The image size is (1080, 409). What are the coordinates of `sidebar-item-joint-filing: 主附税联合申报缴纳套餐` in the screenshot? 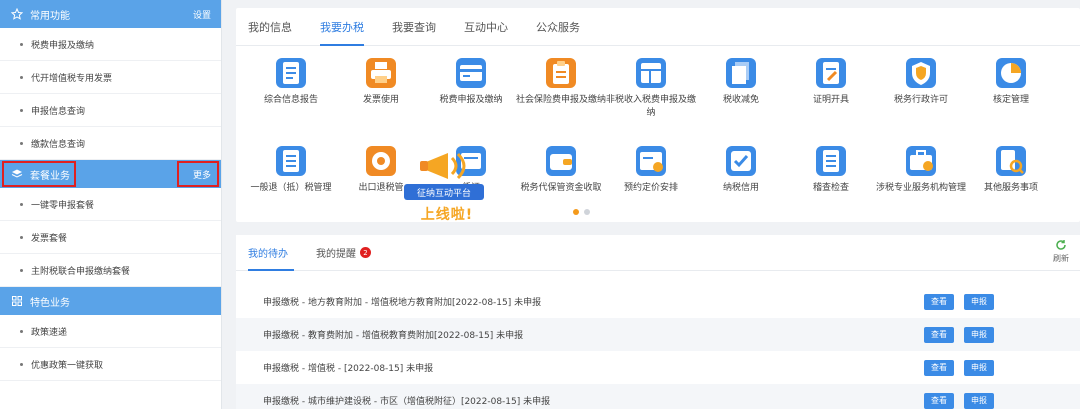 It's located at (110, 270).